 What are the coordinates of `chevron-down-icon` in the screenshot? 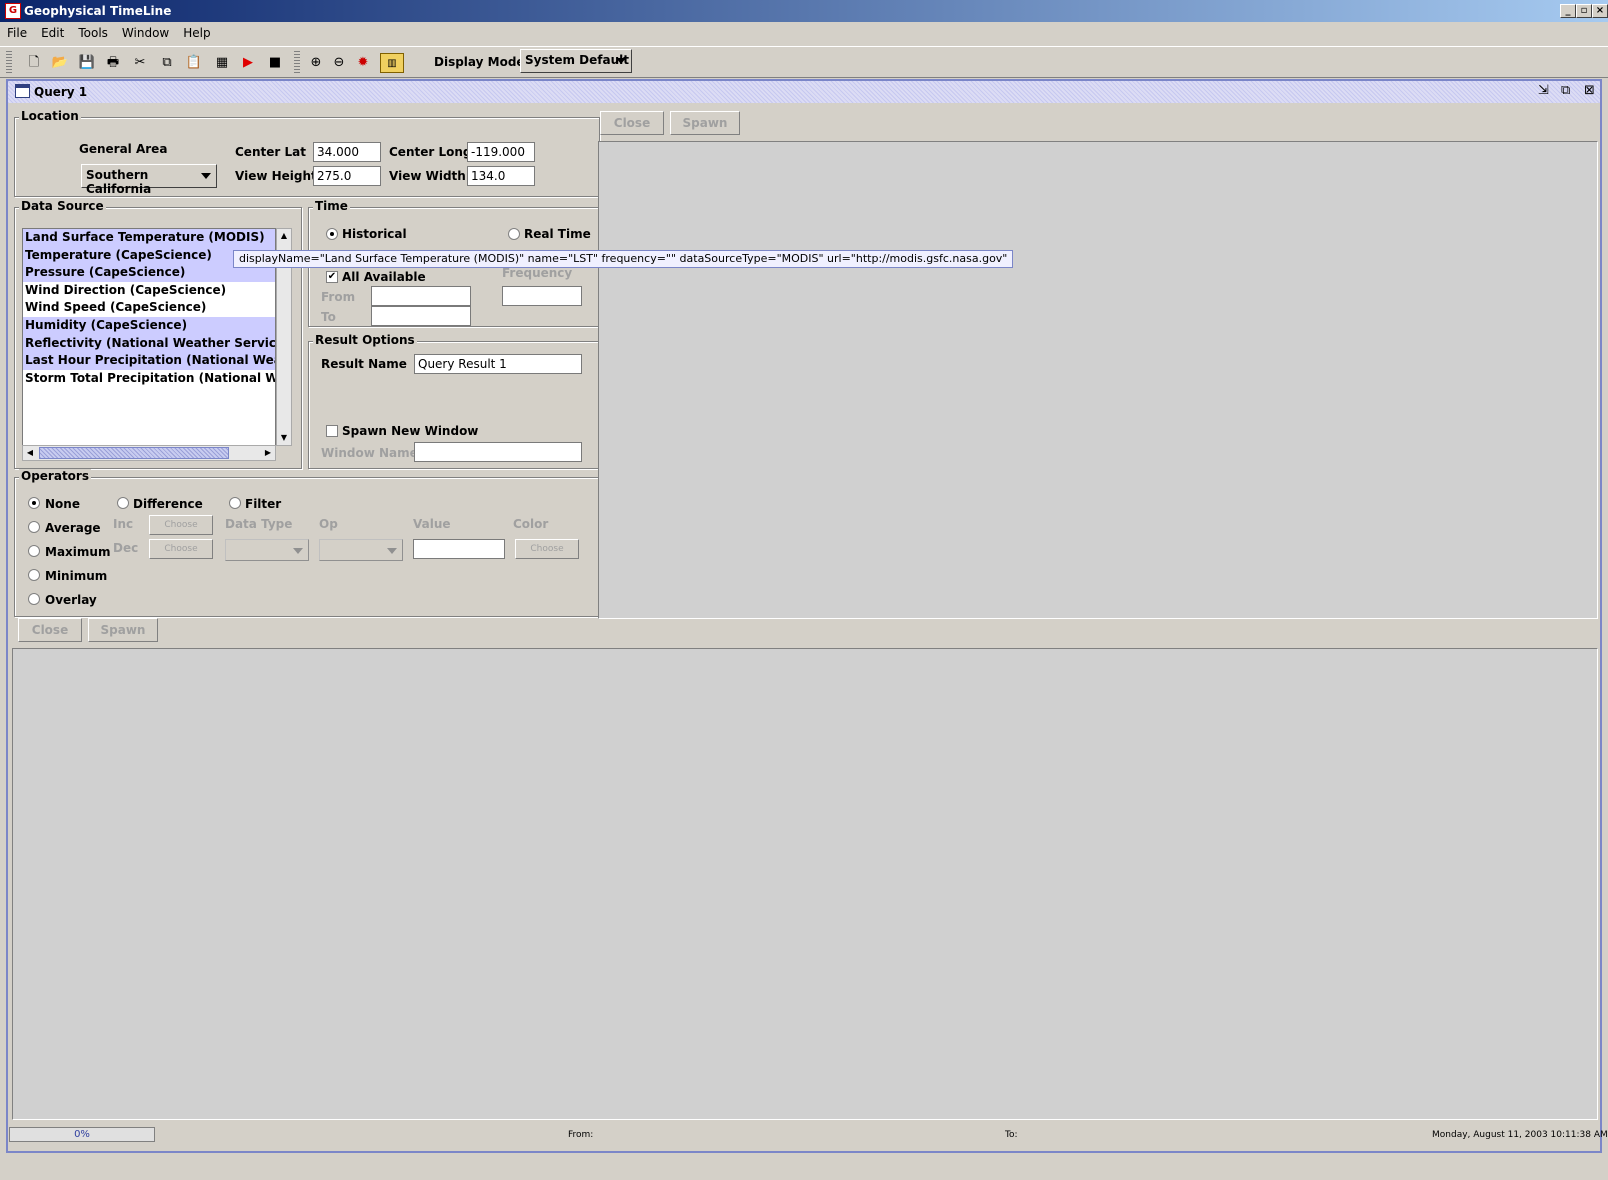 It's located at (206, 176).